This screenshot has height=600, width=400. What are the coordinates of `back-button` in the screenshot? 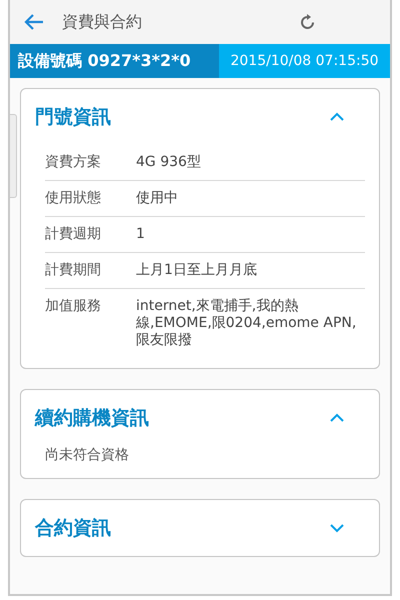 It's located at (34, 22).